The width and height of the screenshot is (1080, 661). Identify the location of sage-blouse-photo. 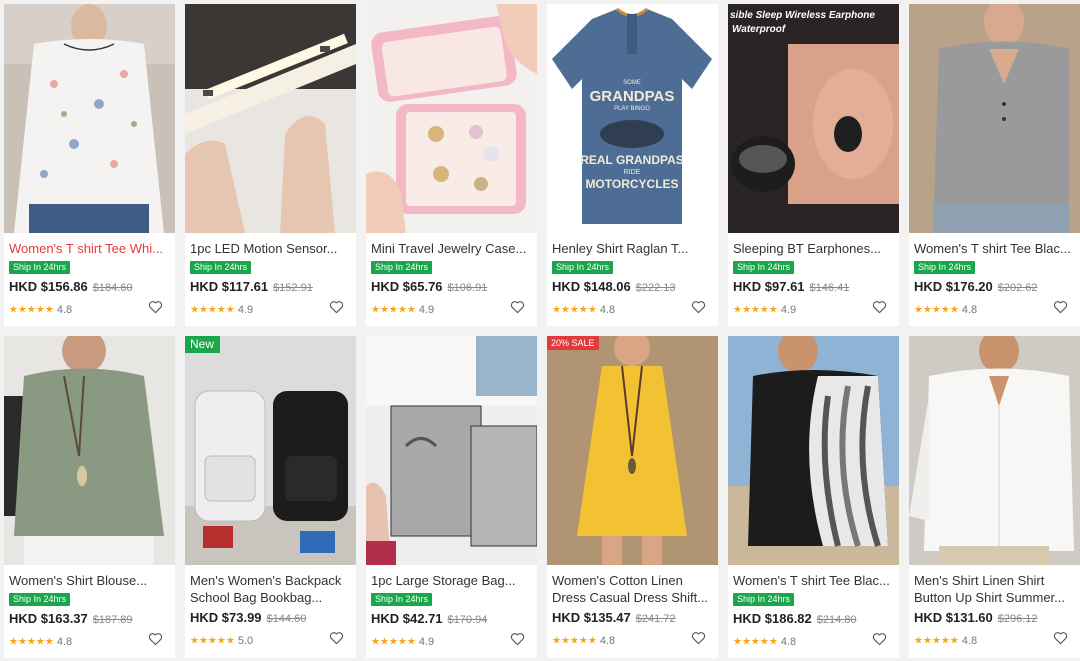
(89, 450).